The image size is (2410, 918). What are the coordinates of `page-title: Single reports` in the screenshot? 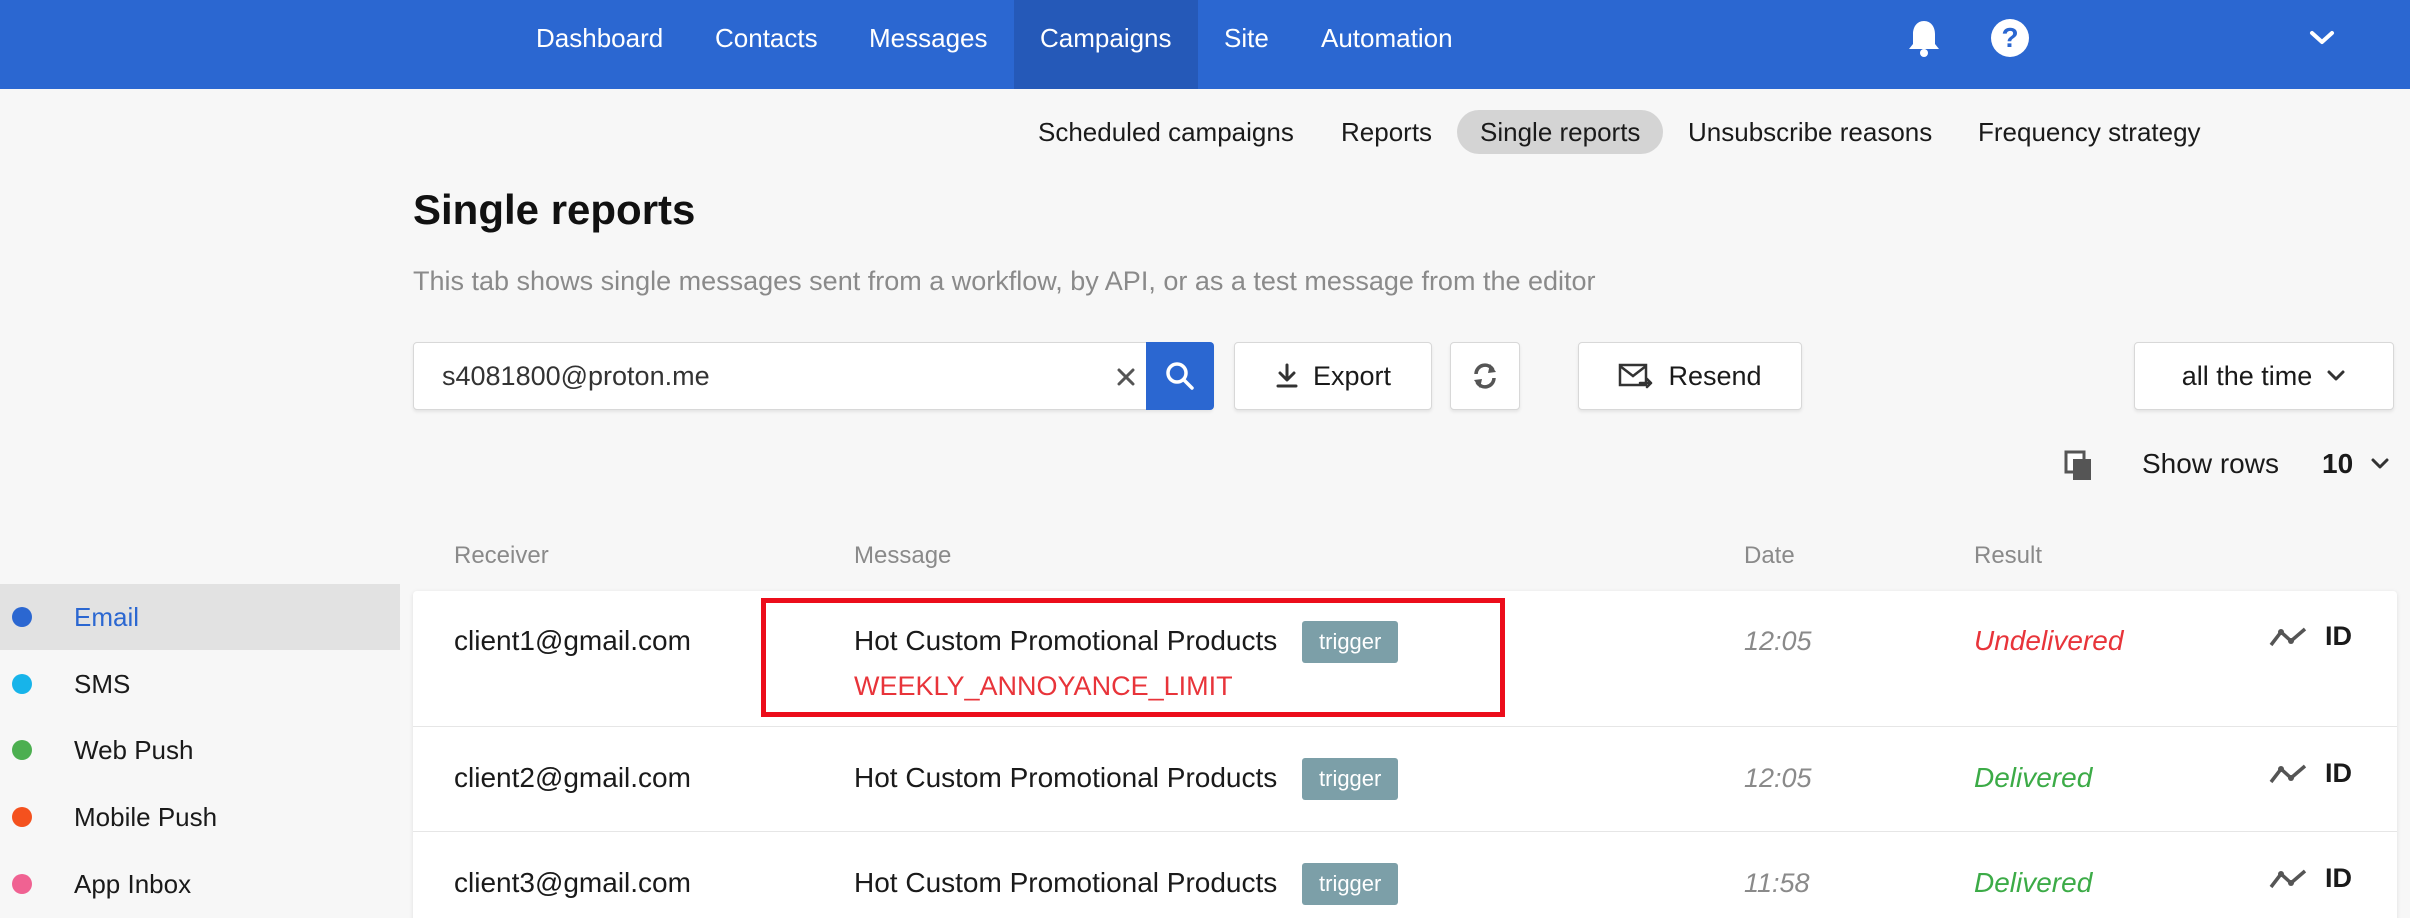 It's located at (554, 209).